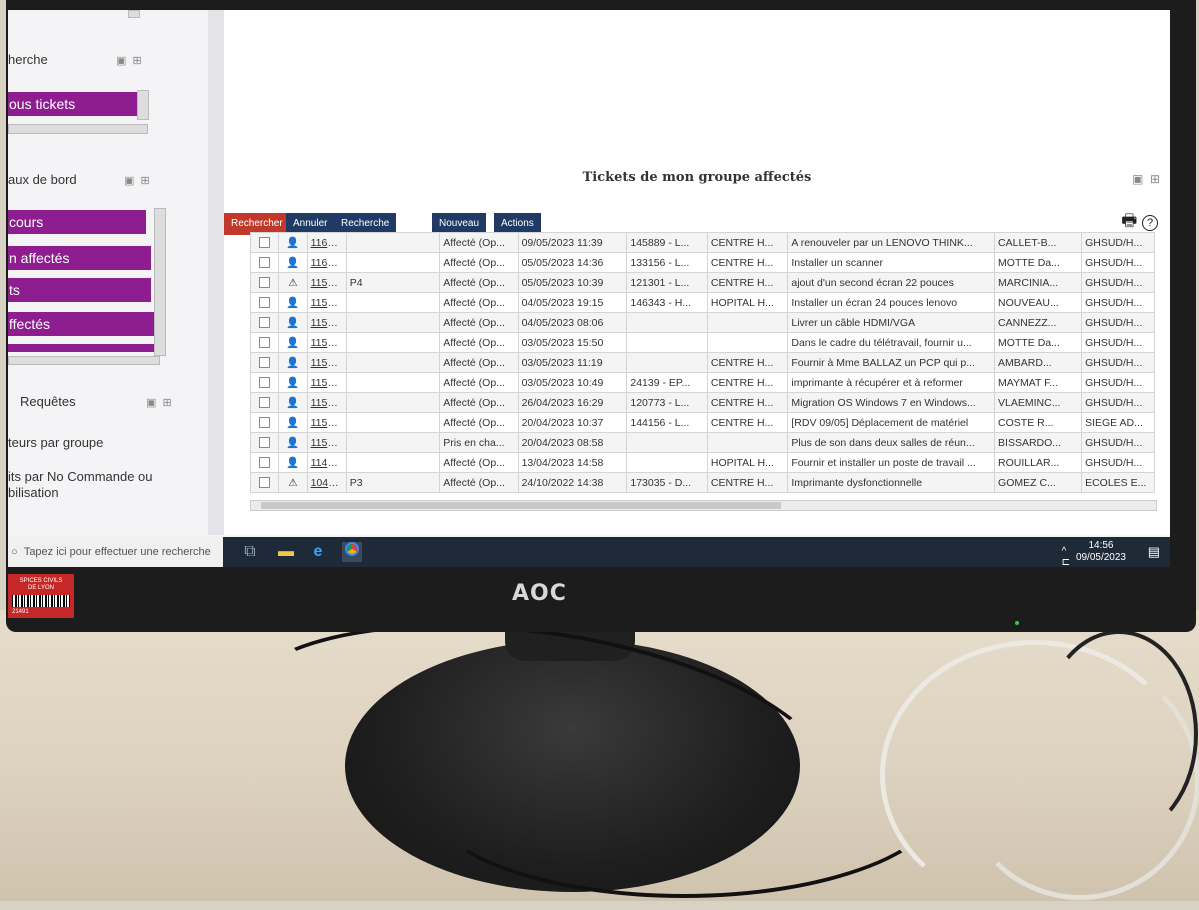 This screenshot has height=910, width=1199. Describe the element at coordinates (326, 422) in the screenshot. I see `ticket-id-link: 1151174` at that location.